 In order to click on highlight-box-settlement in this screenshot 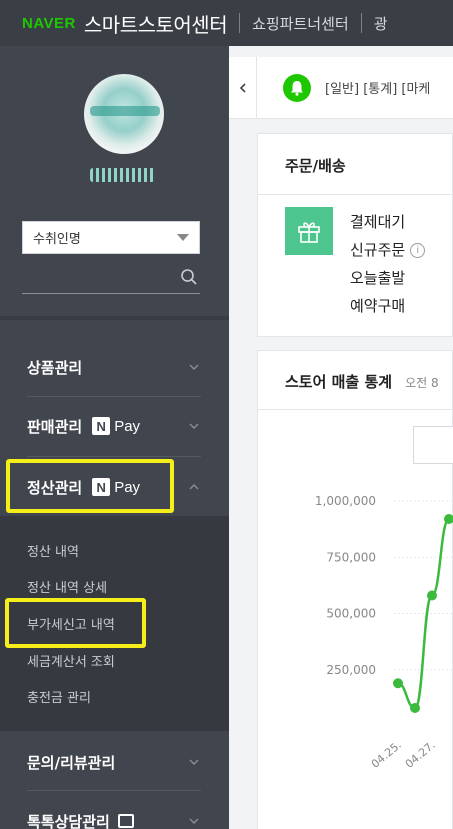, I will do `click(90, 486)`.